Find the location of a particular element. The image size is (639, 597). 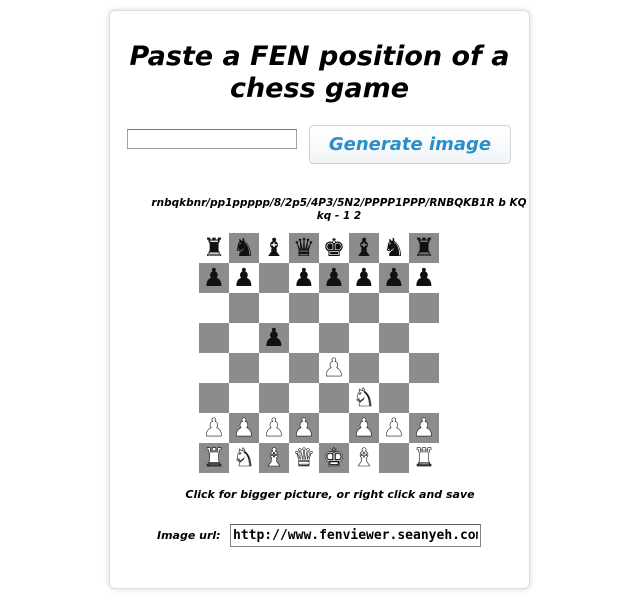

square-h1: ♜ is located at coordinates (424, 458).